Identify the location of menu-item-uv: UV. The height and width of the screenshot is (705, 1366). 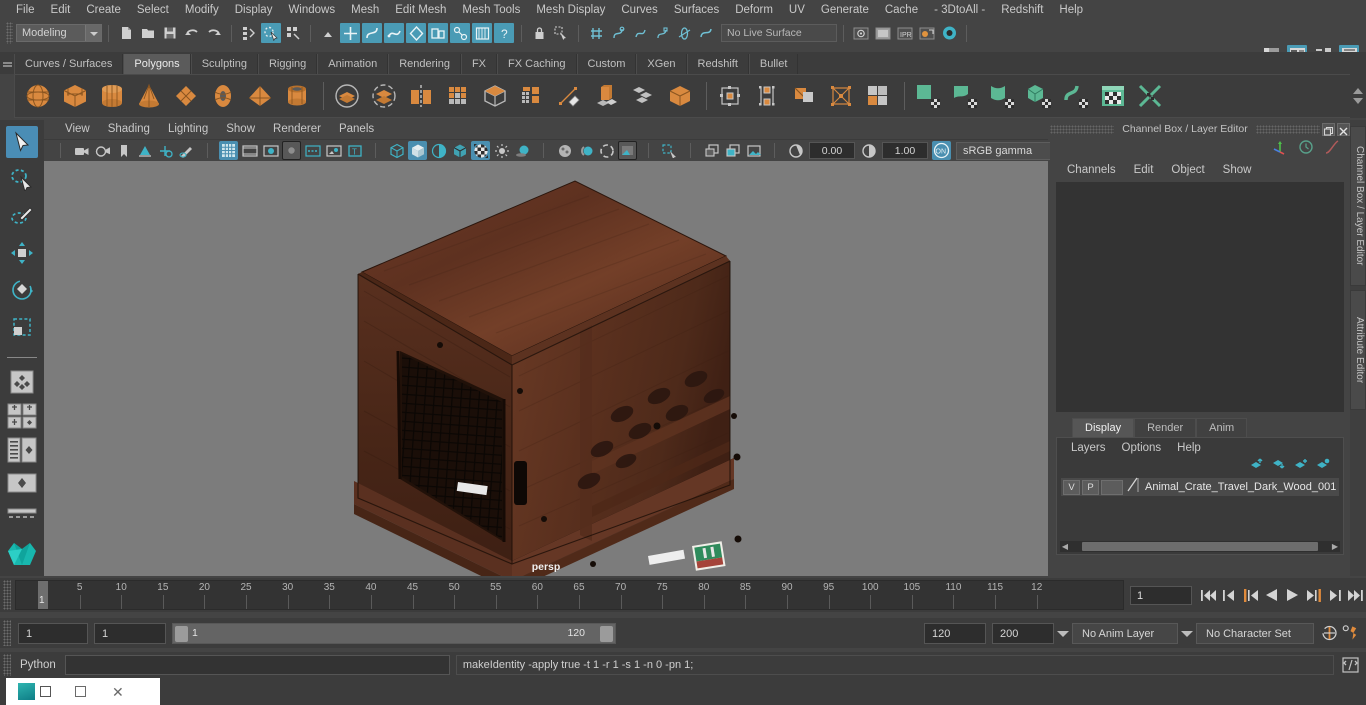
(797, 10).